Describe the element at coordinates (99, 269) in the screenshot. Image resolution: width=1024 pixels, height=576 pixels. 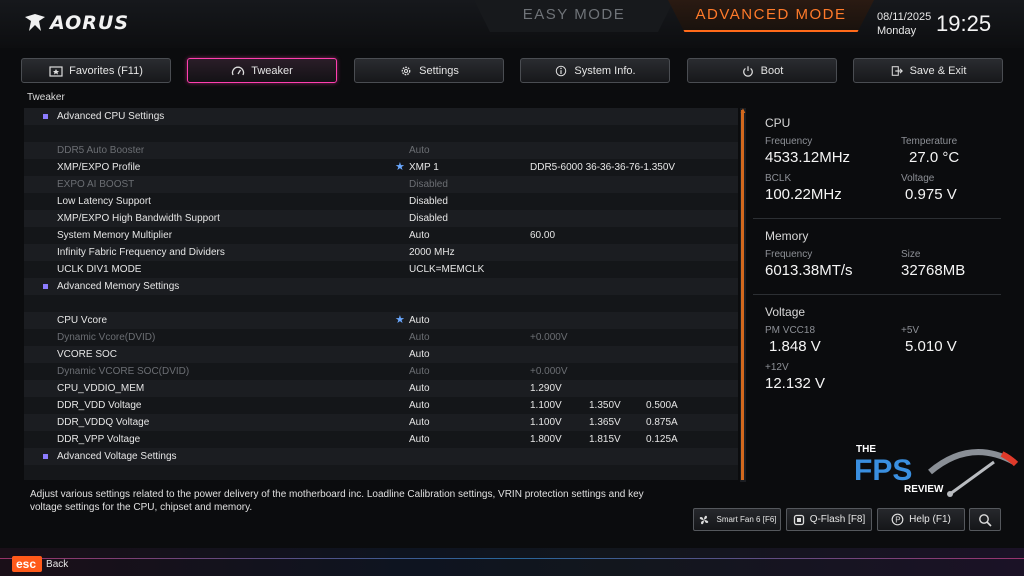
I see `setting-label: UCLK DIV1 MODE` at that location.